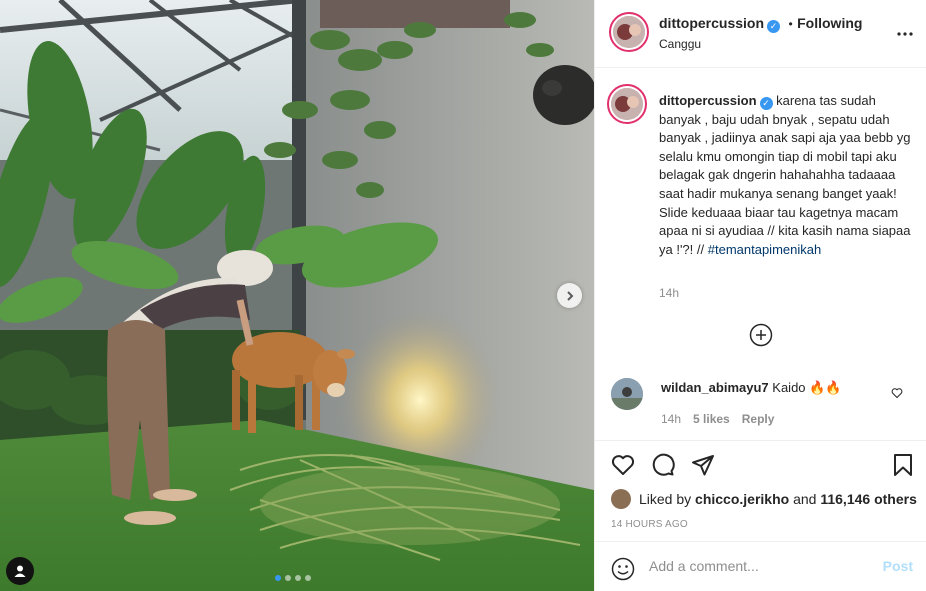 This screenshot has width=926, height=591. What do you see at coordinates (623, 569) in the screenshot?
I see `emoji-icon` at bounding box center [623, 569].